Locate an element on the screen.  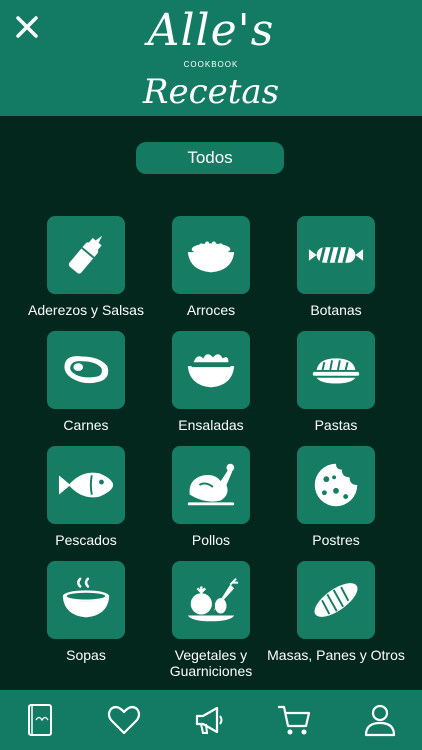
category-botanas: Botanas is located at coordinates (336, 273).